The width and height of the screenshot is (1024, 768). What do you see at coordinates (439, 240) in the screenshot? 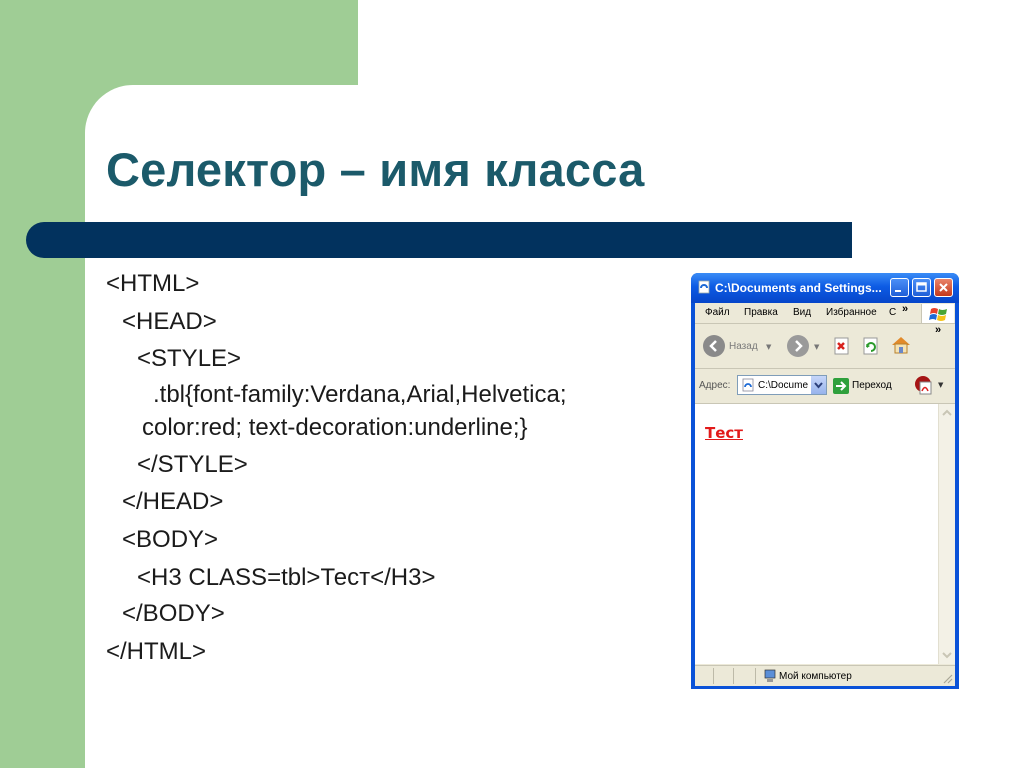
I see `title-underline-bar` at bounding box center [439, 240].